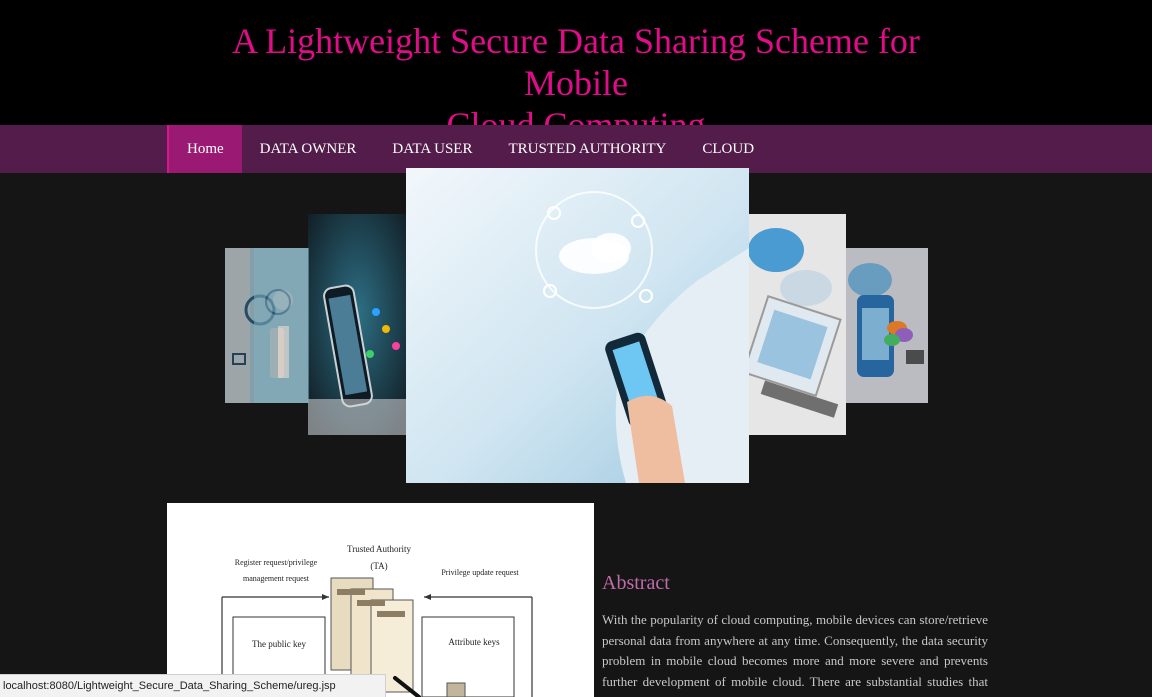 The height and width of the screenshot is (697, 1152). Describe the element at coordinates (276, 578) in the screenshot. I see `left-request-line2: management request` at that location.